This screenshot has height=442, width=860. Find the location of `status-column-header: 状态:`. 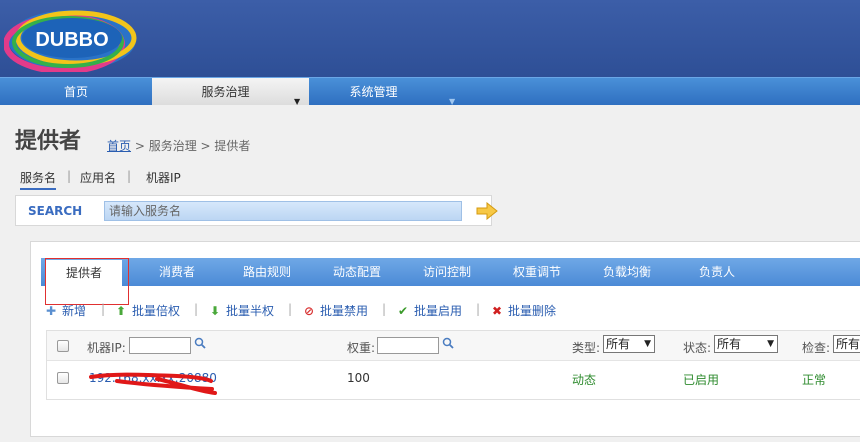

status-column-header: 状态: is located at coordinates (697, 348).